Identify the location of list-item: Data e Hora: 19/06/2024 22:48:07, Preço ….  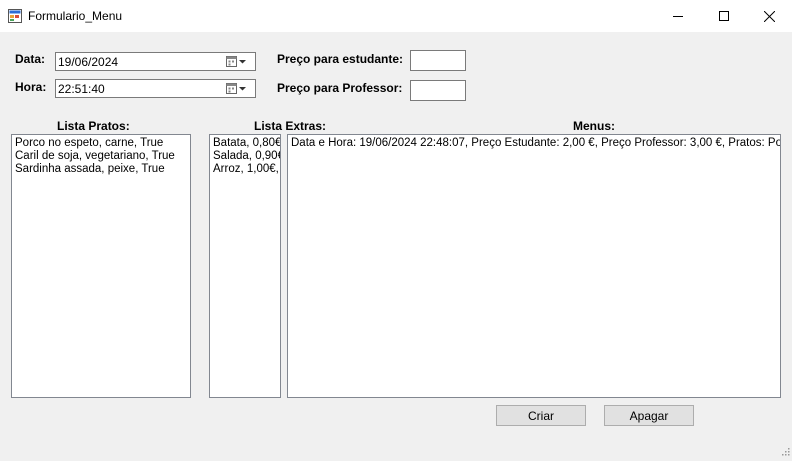
(535, 143).